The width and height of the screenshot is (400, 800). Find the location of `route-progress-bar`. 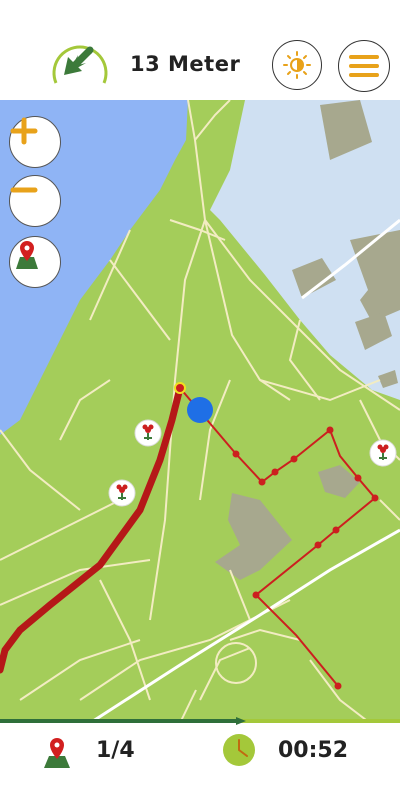

route-progress-bar is located at coordinates (200, 721).